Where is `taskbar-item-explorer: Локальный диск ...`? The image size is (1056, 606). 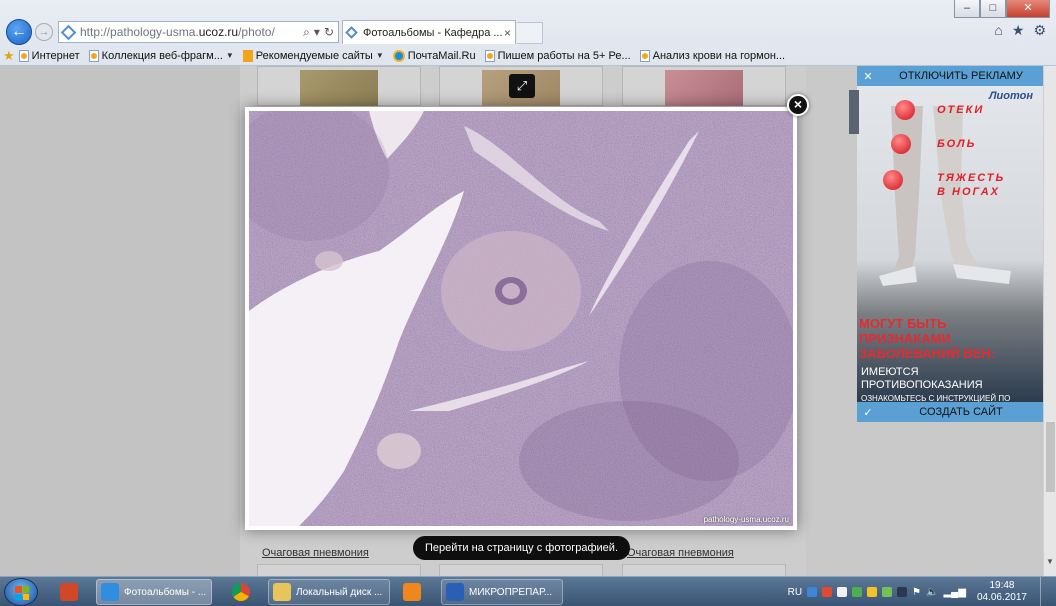 taskbar-item-explorer: Локальный диск ... is located at coordinates (329, 592).